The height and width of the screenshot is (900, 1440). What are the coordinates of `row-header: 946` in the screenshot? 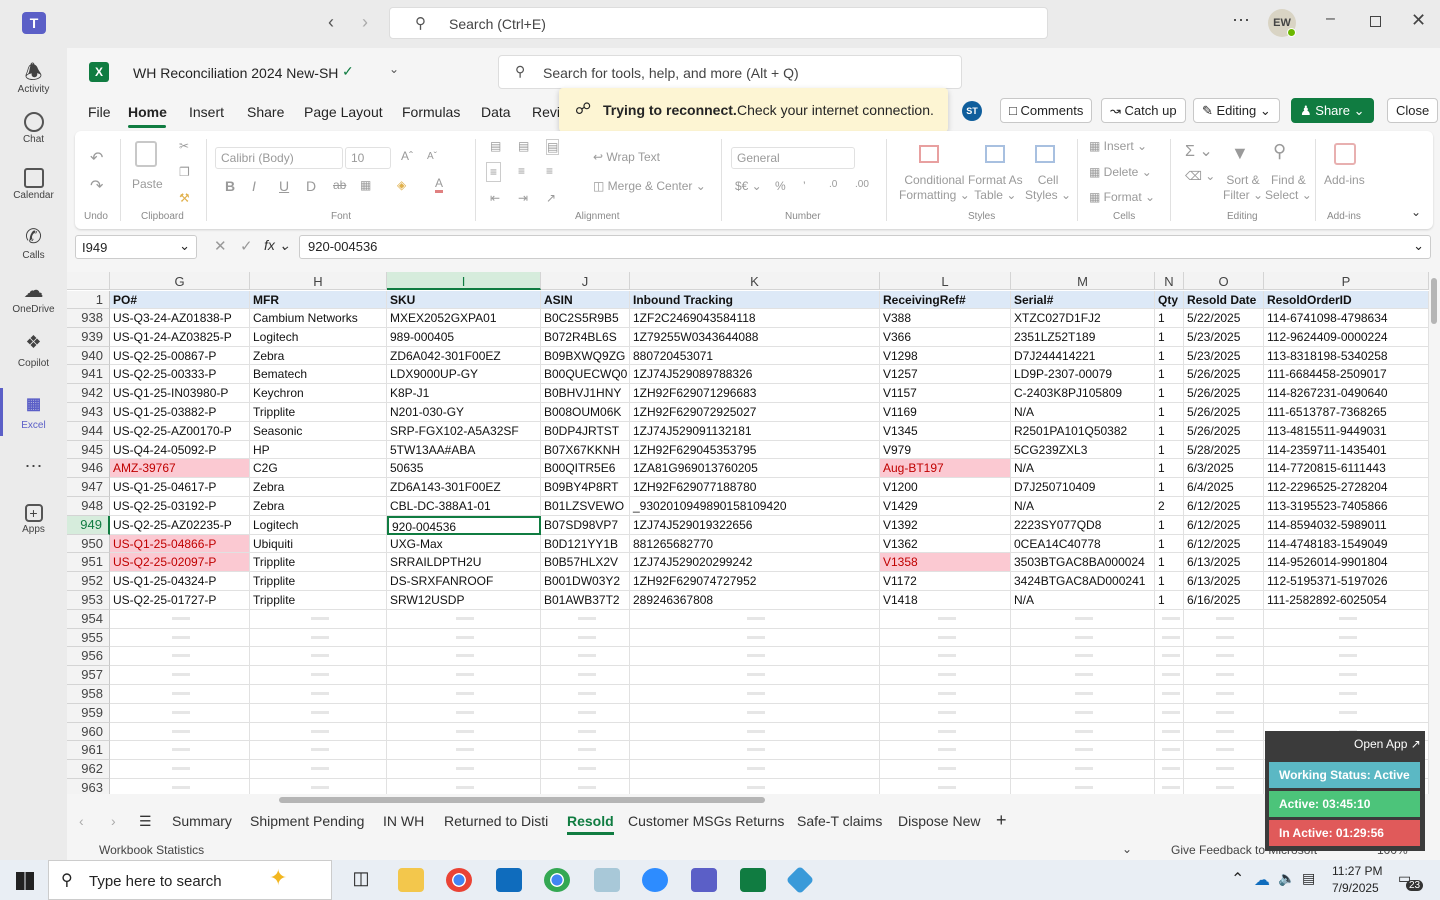 It's located at (88, 469).